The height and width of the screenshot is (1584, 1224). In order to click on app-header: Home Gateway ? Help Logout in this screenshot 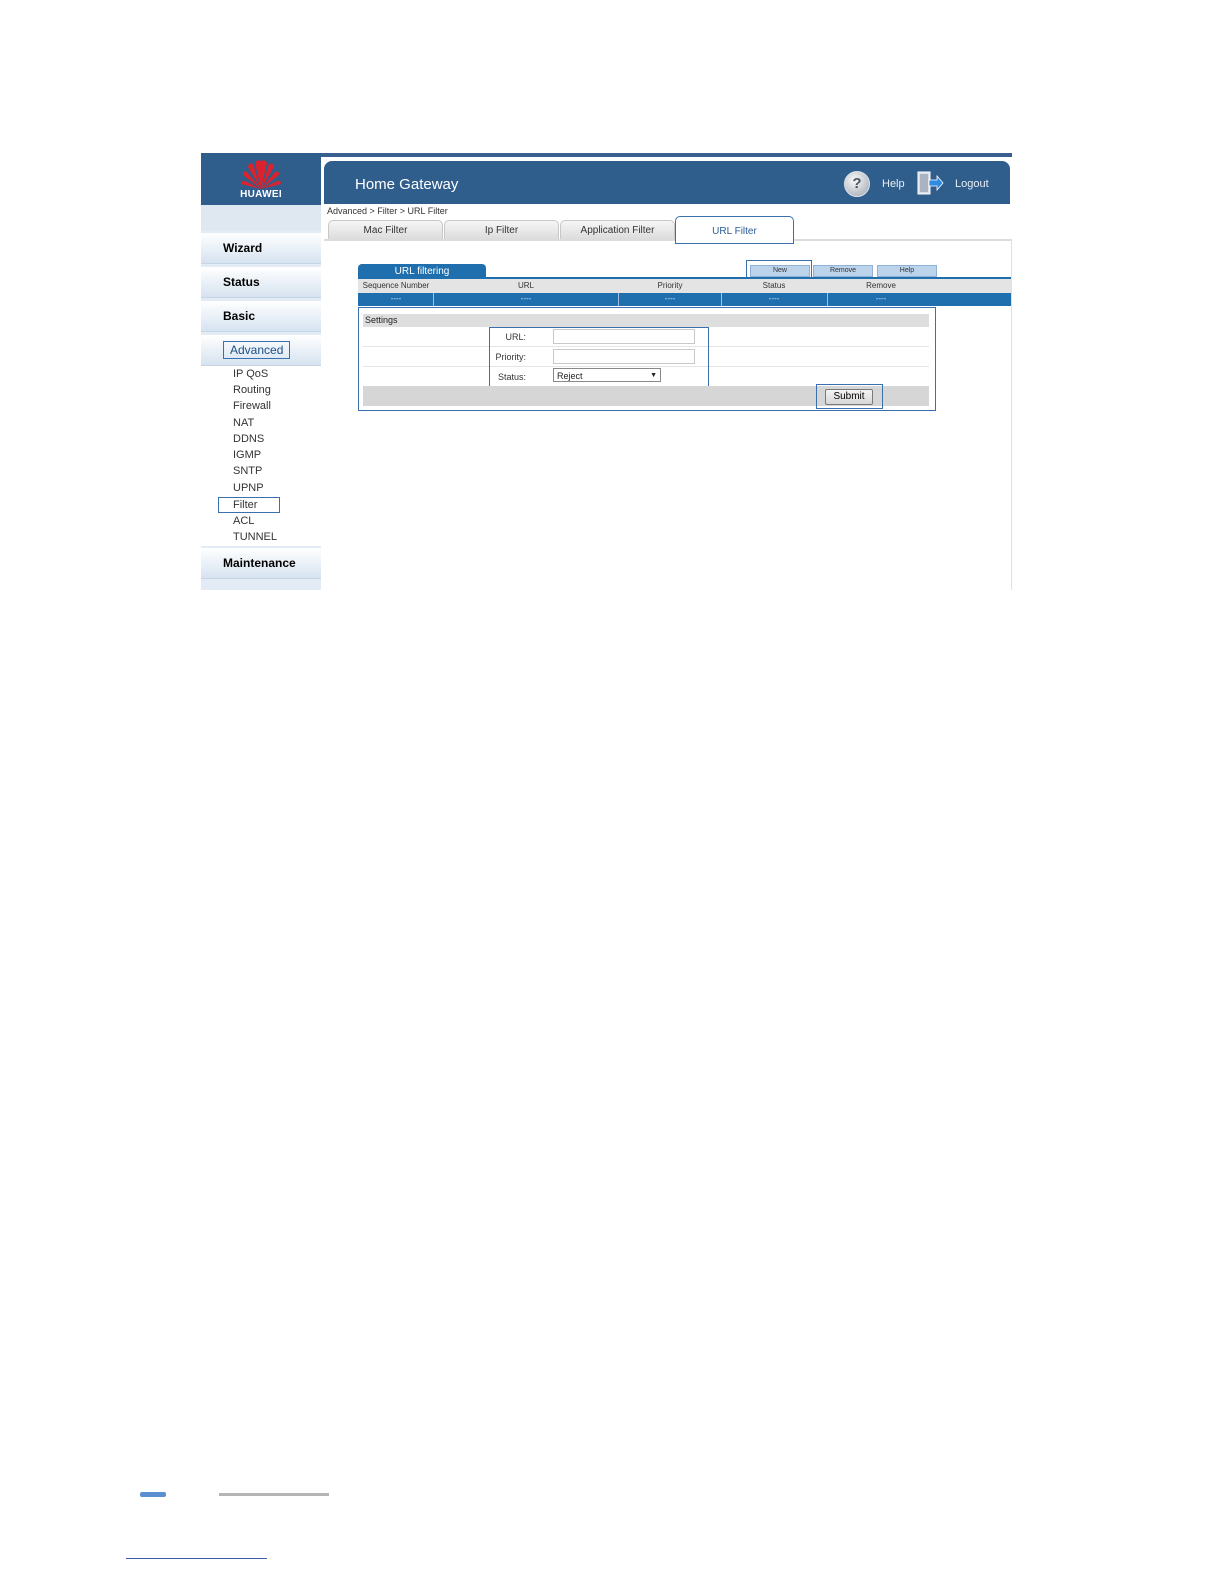, I will do `click(667, 182)`.